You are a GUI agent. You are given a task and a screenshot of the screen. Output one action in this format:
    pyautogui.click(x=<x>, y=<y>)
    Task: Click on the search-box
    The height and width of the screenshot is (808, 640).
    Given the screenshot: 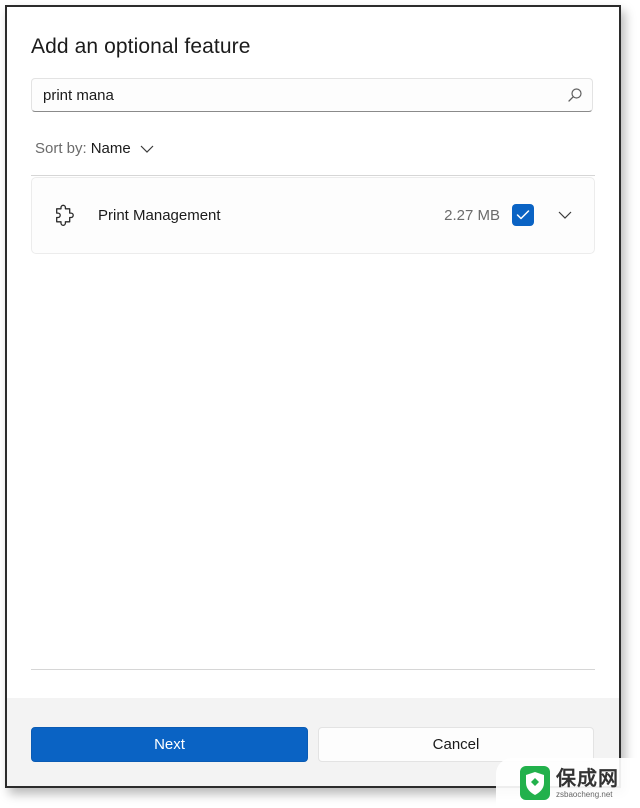 What is the action you would take?
    pyautogui.click(x=312, y=95)
    